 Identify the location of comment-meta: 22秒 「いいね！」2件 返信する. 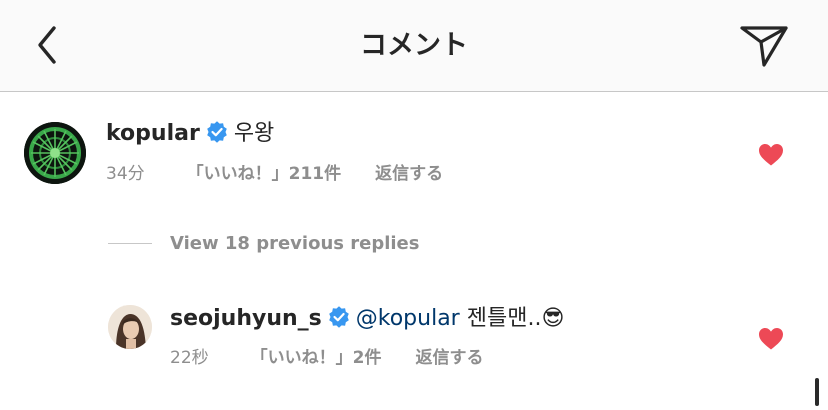
(326, 358).